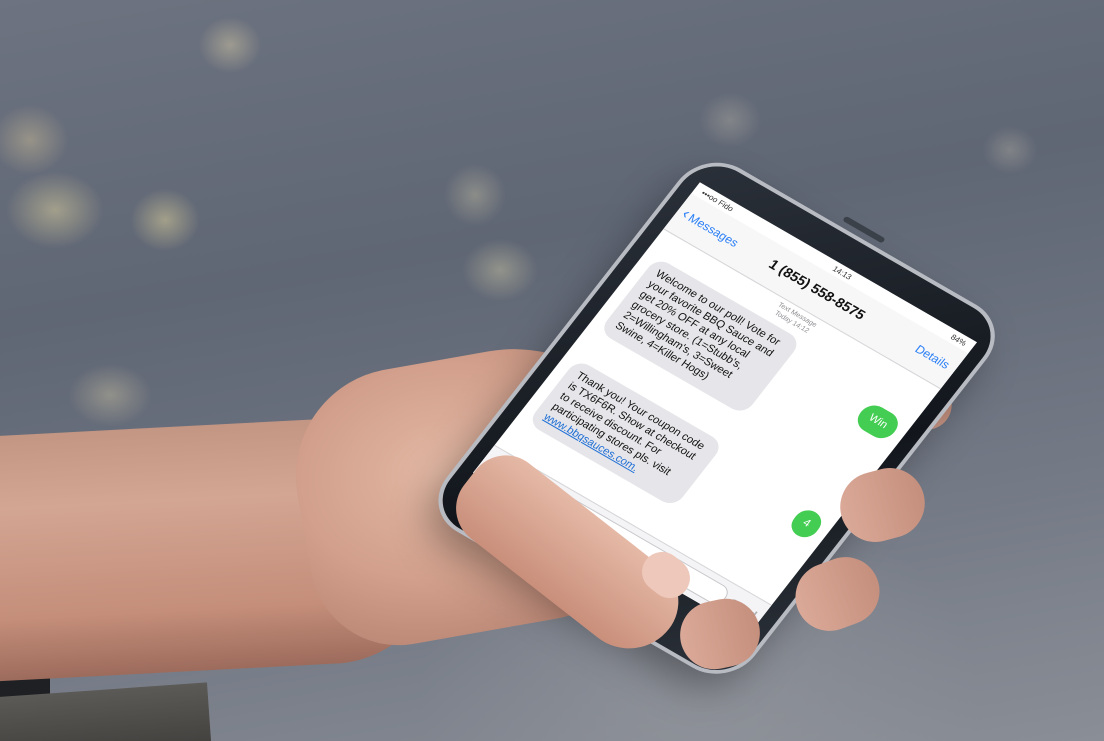  I want to click on outgoing-message: 4, so click(806, 523).